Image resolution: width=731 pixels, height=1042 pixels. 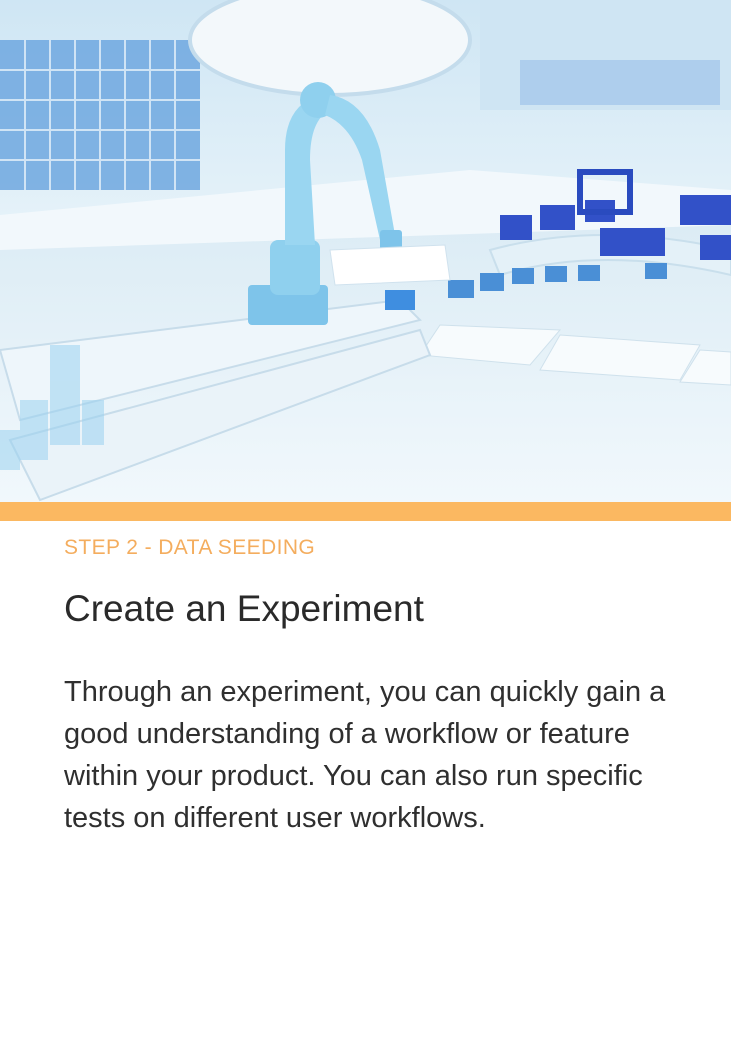 I want to click on shelving-grid, so click(x=100, y=115).